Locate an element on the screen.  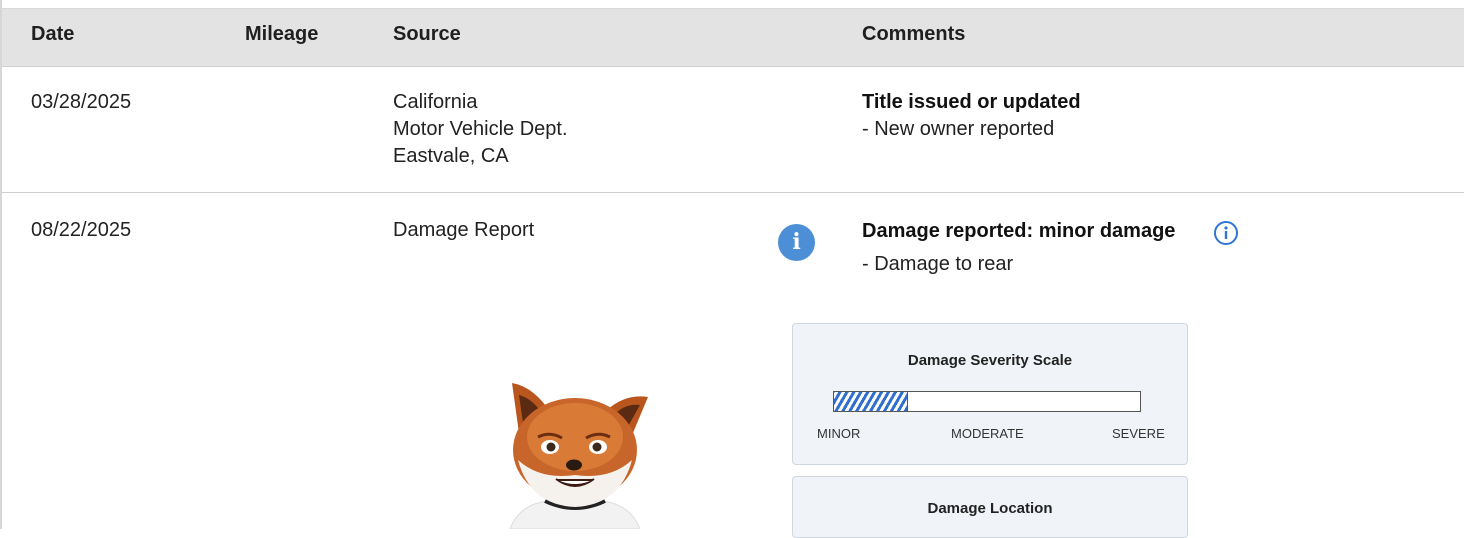
header-comments: Comments is located at coordinates (914, 34).